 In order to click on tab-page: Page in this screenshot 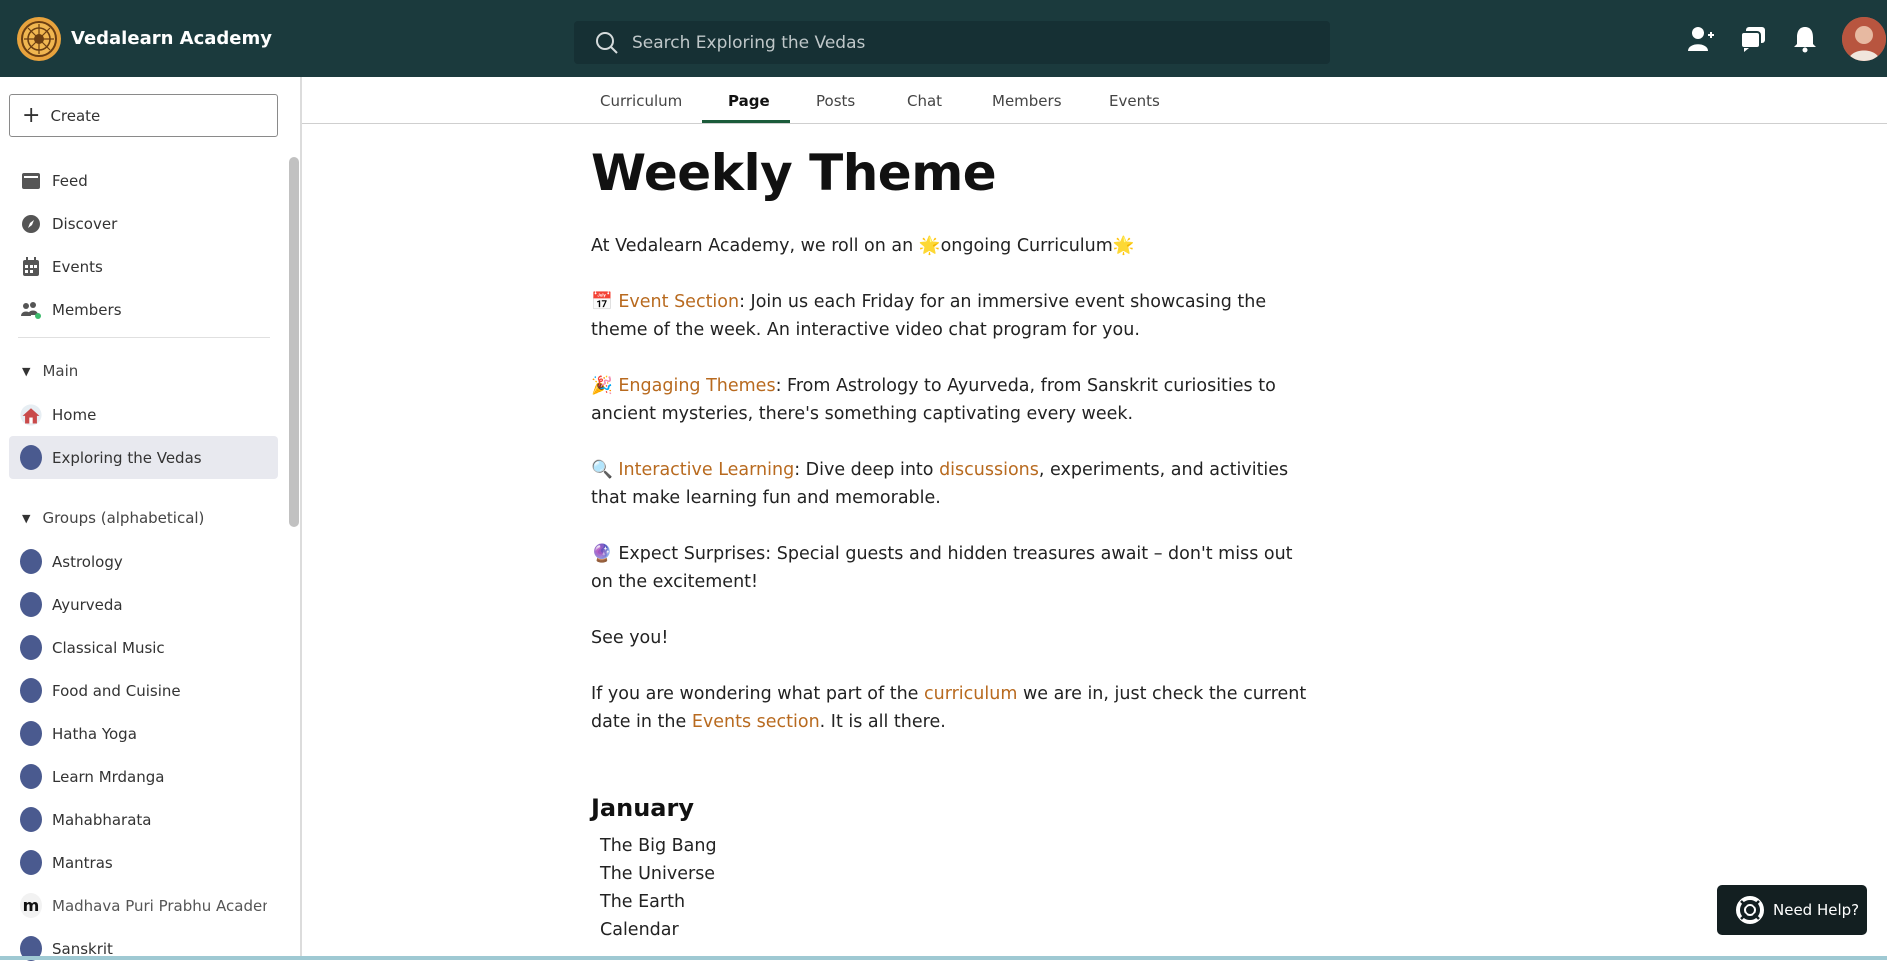, I will do `click(749, 100)`.